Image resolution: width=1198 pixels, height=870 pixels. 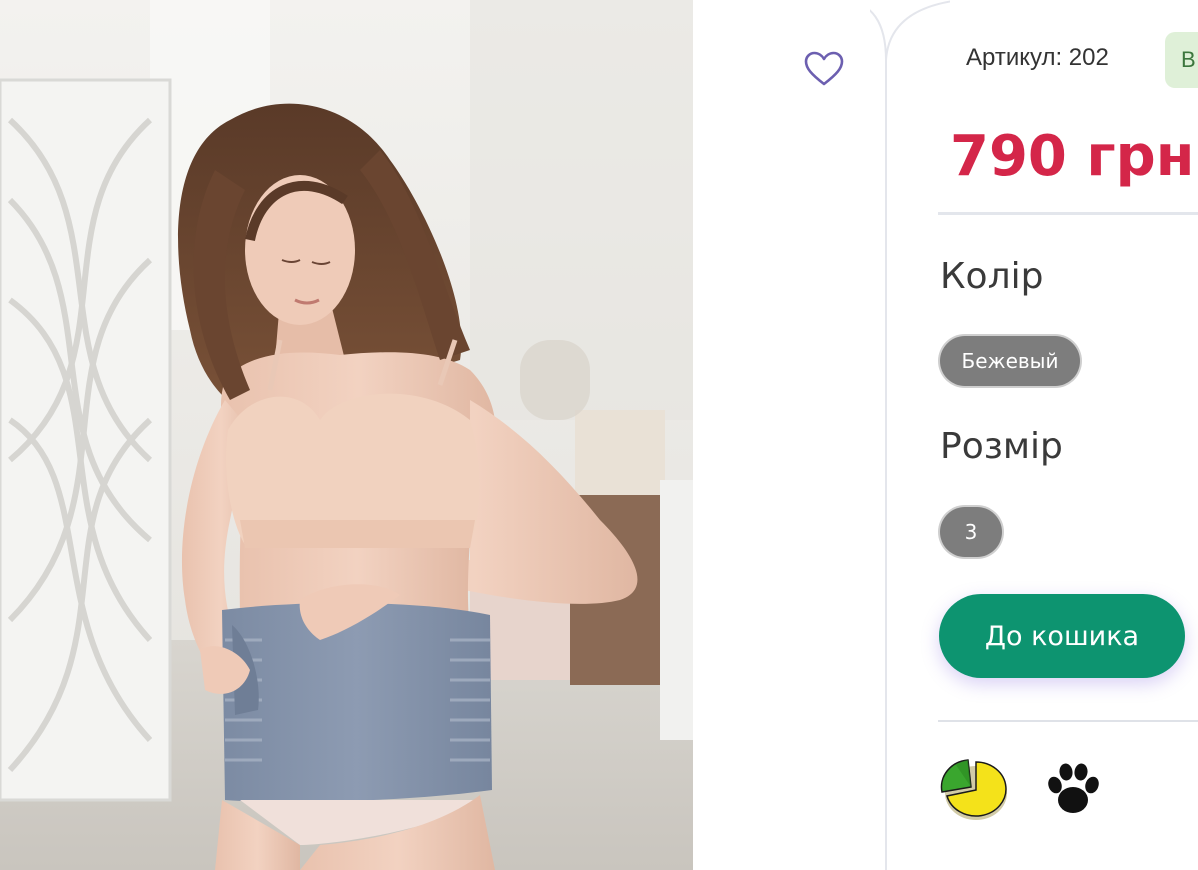 I want to click on color-section-title: Колір, so click(x=992, y=276).